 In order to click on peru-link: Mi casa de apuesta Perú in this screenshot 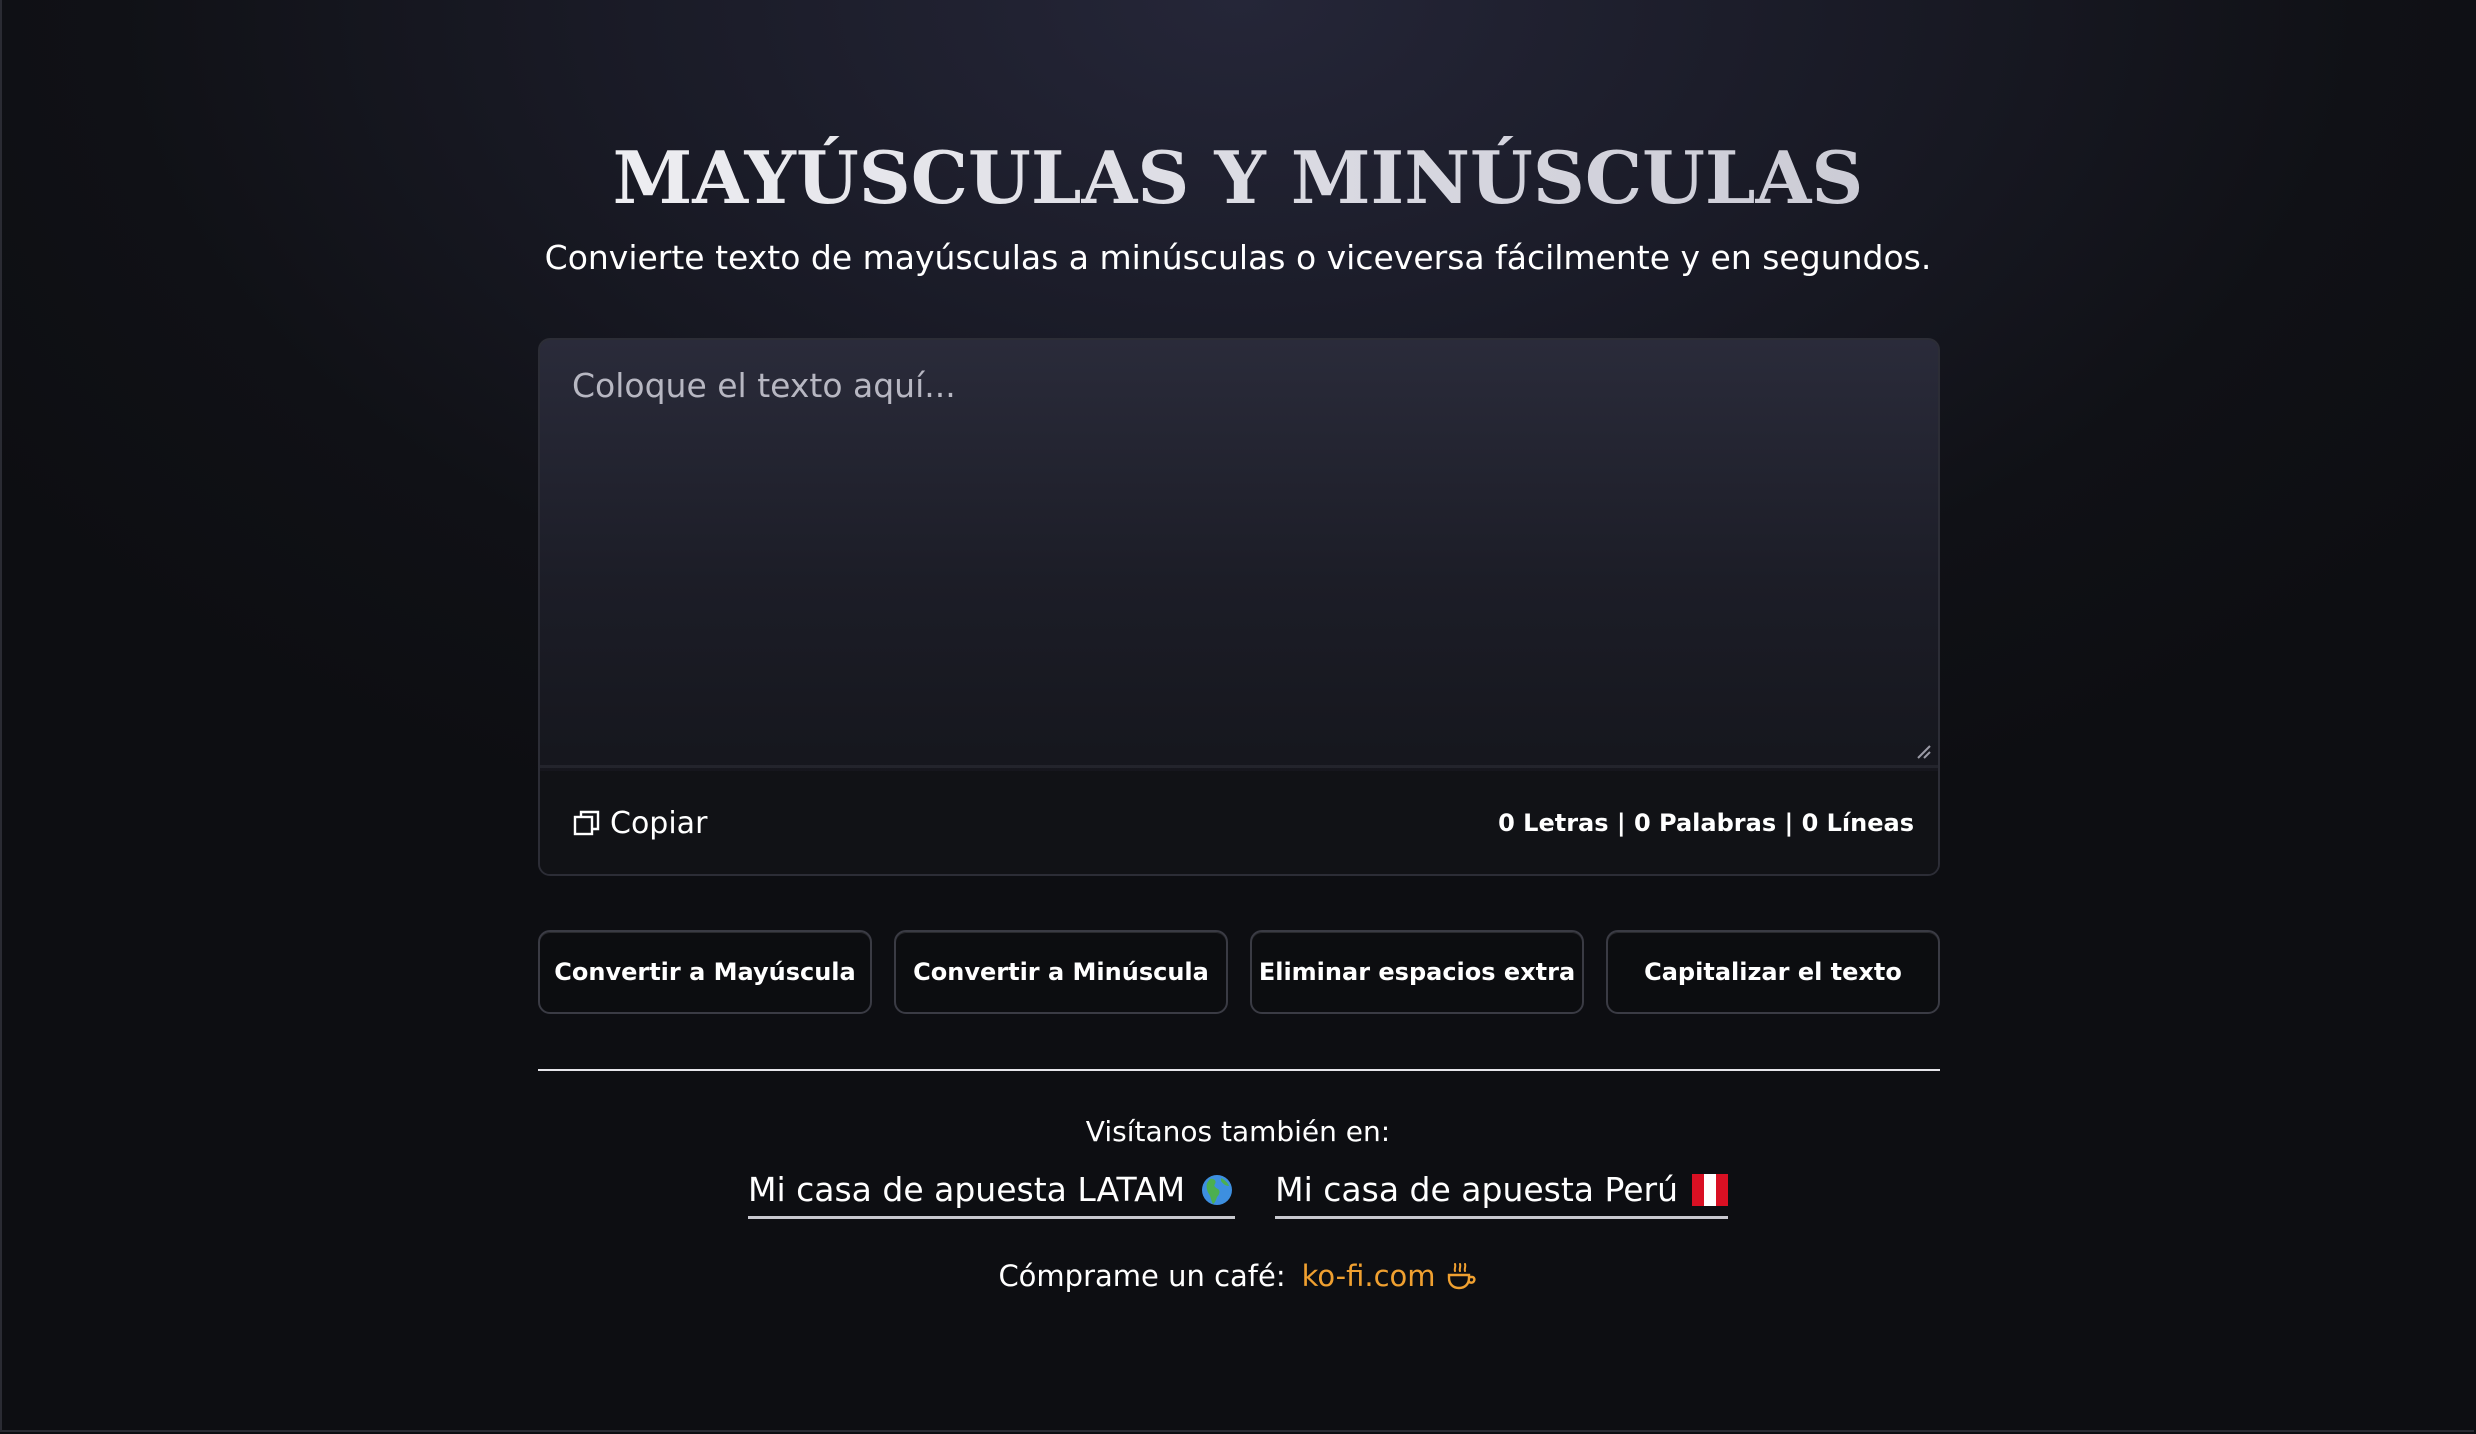, I will do `click(1502, 1193)`.